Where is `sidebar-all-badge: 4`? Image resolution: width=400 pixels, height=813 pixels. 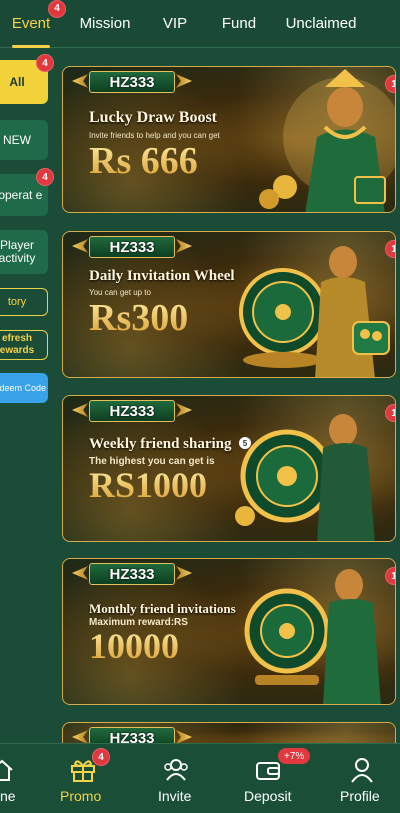 sidebar-all-badge: 4 is located at coordinates (45, 63).